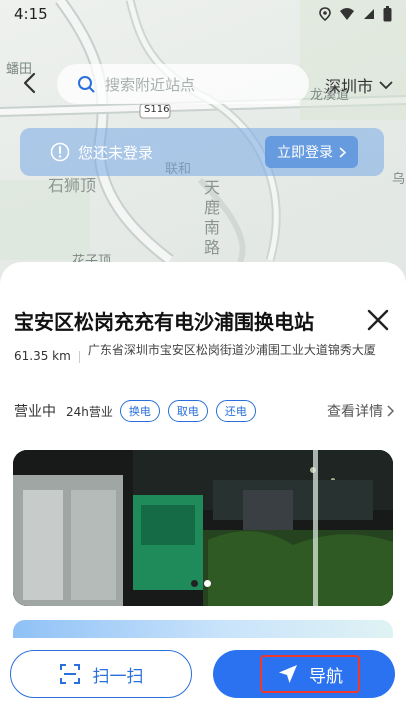  I want to click on map-label: 天鹿南路, so click(212, 217).